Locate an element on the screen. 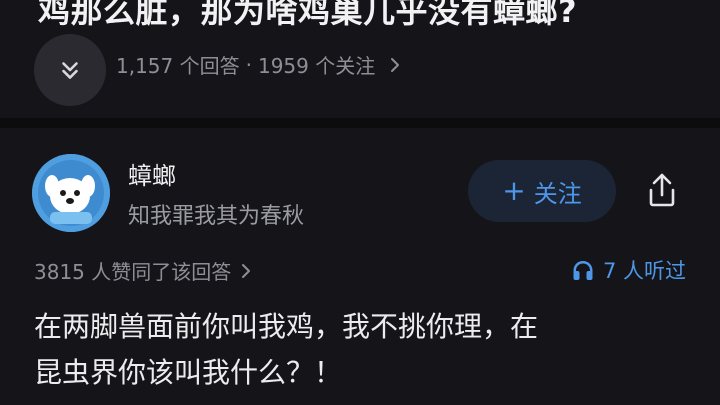 The width and height of the screenshot is (720, 405). follower-count: 1959 个关注 is located at coordinates (316, 66).